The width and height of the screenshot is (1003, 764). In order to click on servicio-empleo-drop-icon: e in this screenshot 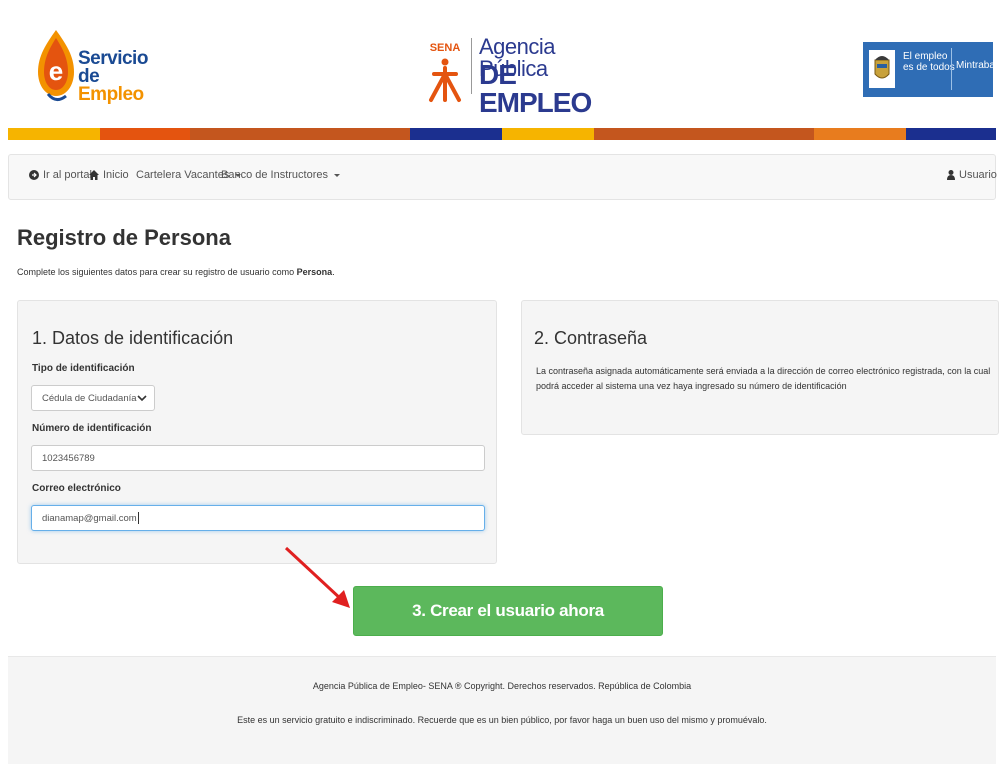, I will do `click(56, 65)`.